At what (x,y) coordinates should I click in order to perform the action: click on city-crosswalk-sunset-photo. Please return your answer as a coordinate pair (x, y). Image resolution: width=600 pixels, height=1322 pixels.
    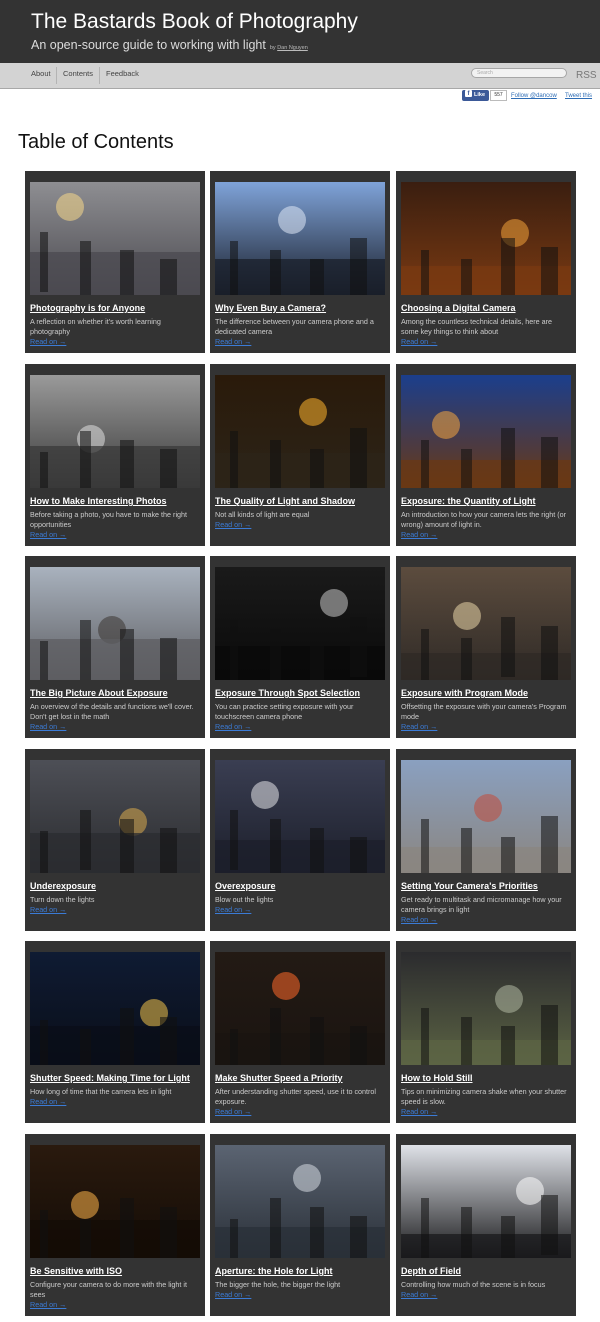
    Looking at the image, I should click on (115, 238).